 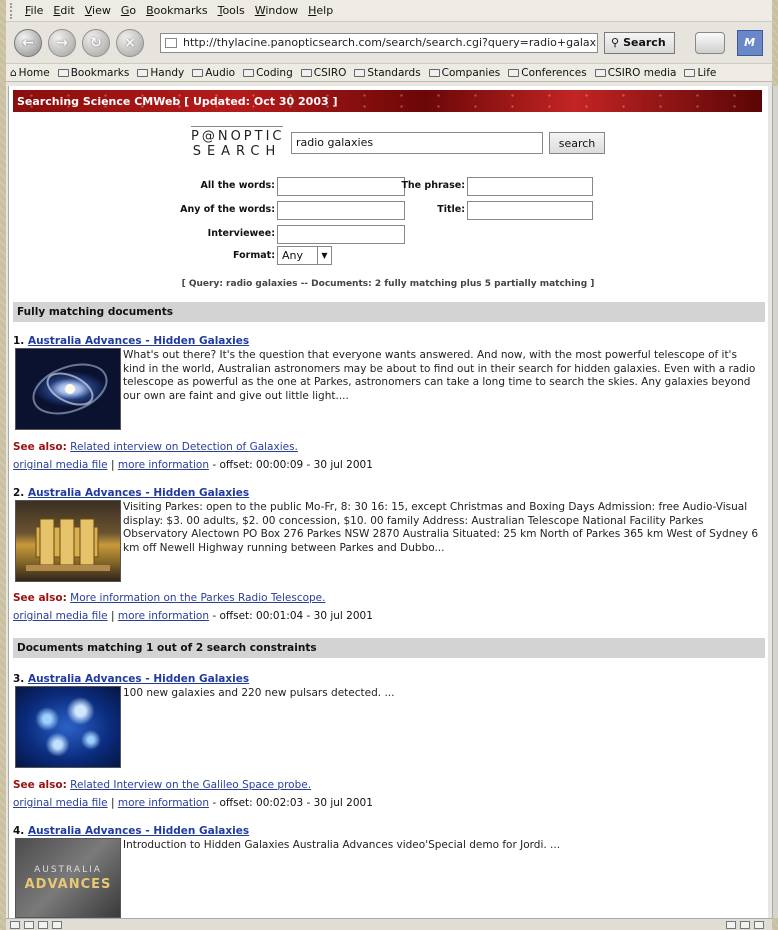 What do you see at coordinates (68, 878) in the screenshot?
I see `result-4-thumbnail: AUSTRALIA ADVANCES` at bounding box center [68, 878].